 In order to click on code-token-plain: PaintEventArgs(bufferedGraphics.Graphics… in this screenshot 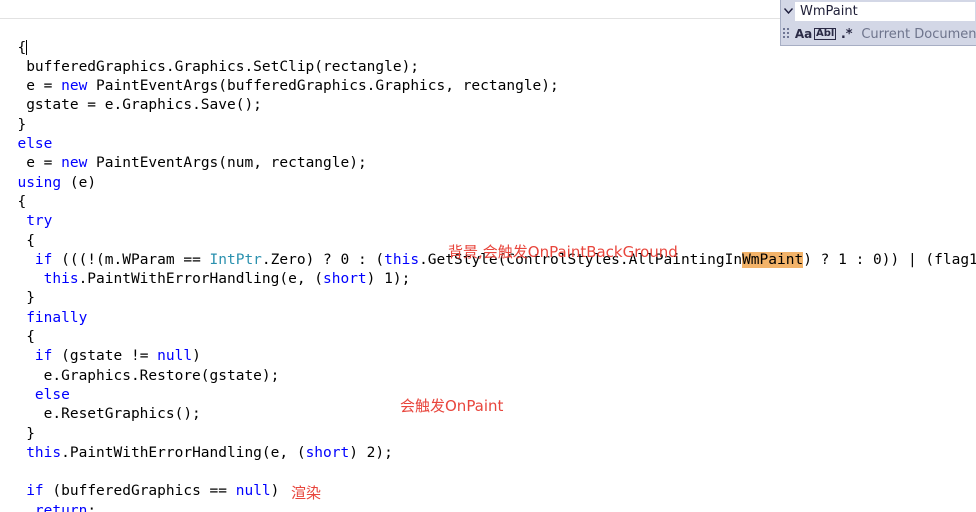, I will do `click(323, 86)`.